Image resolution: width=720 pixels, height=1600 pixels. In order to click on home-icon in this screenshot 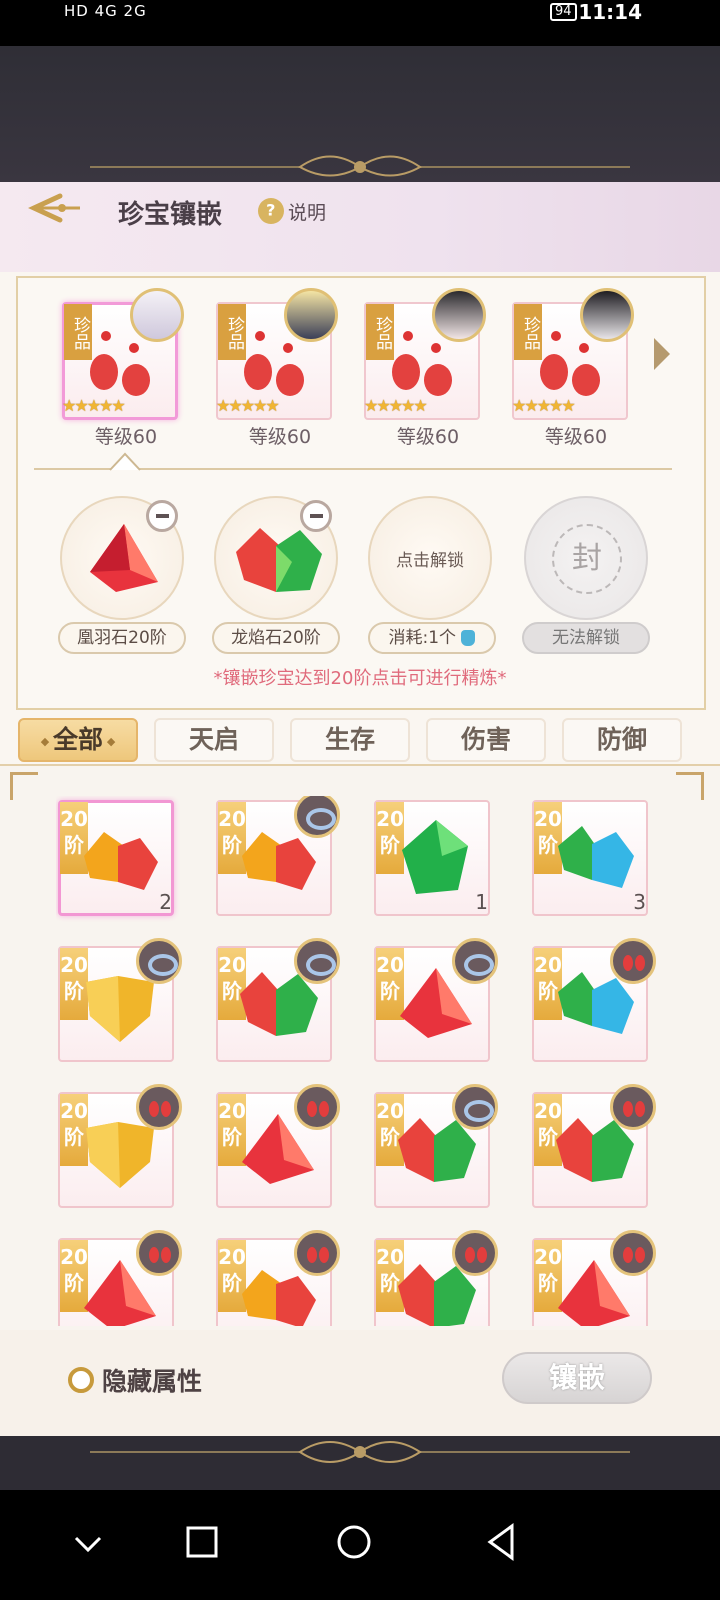, I will do `click(354, 1542)`.